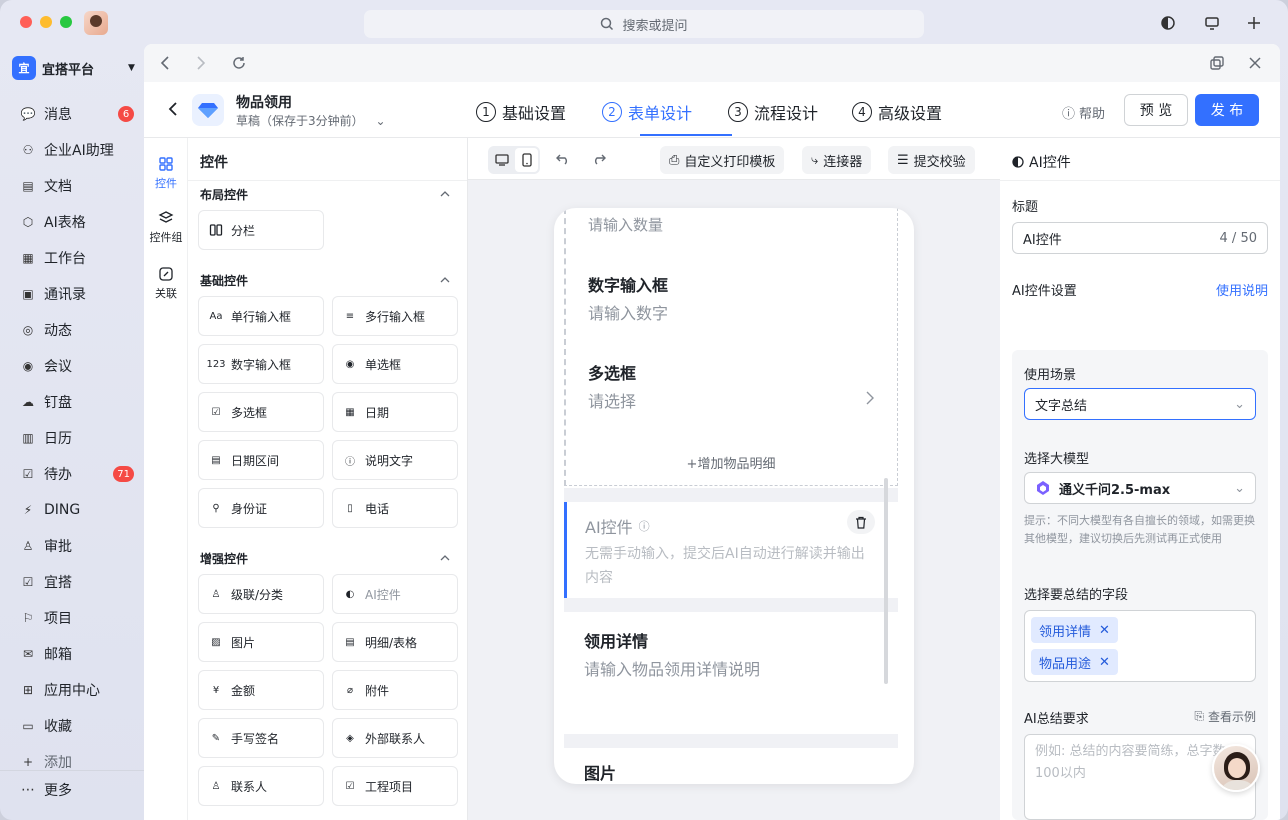  Describe the element at coordinates (395, 316) in the screenshot. I see `widget-basic-1: ≡ 多行输入框` at that location.